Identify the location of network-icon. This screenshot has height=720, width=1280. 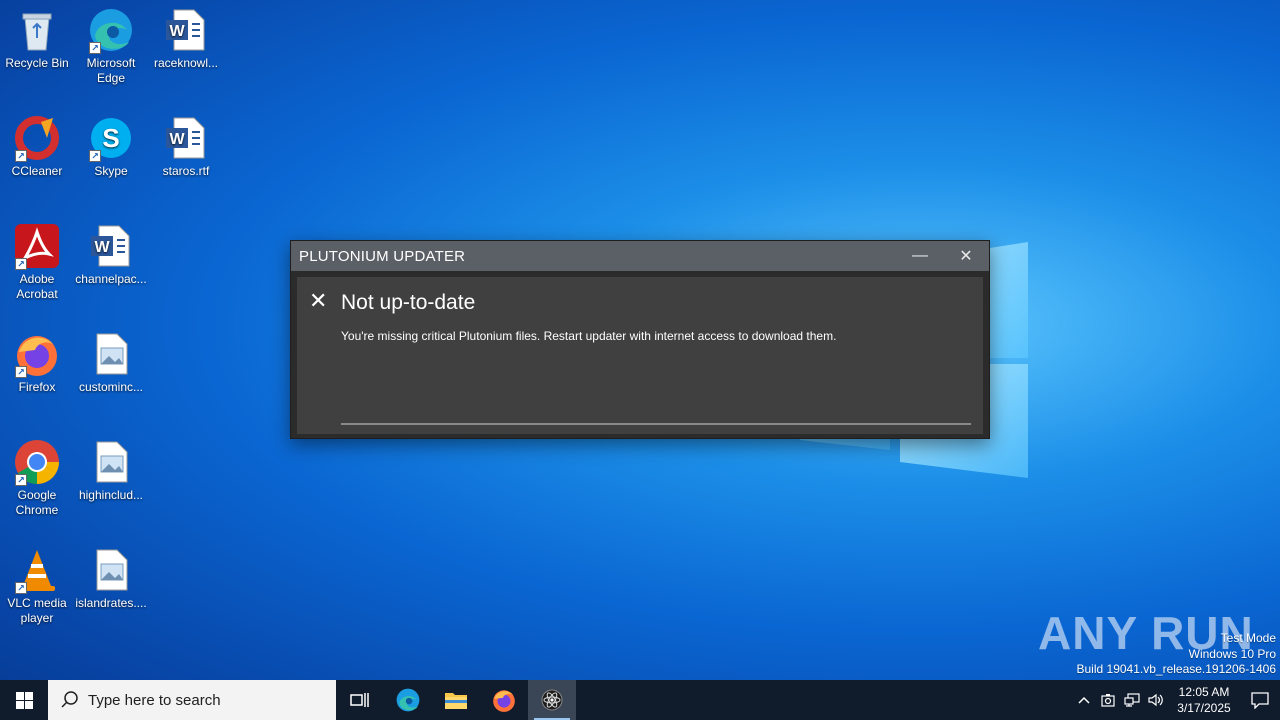
(1132, 700).